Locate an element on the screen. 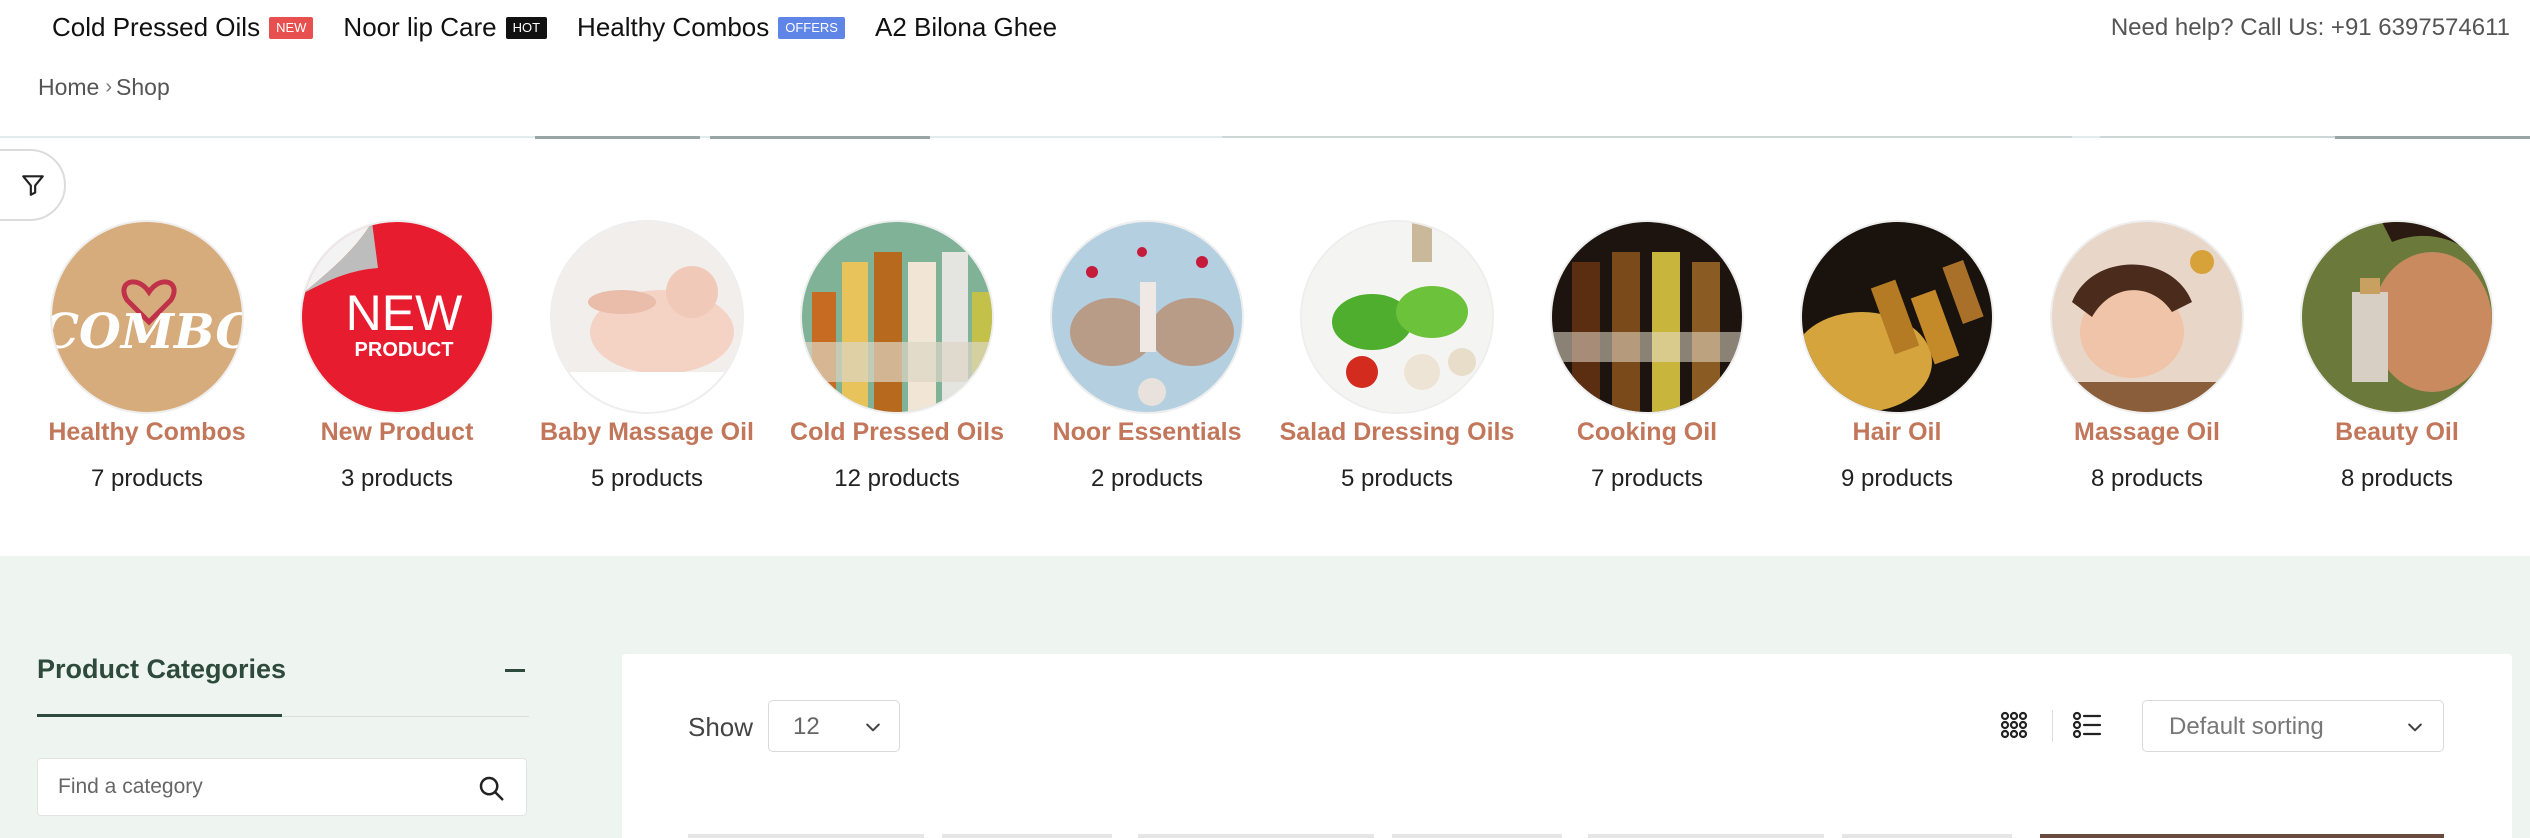  category-name: New Product is located at coordinates (397, 432).